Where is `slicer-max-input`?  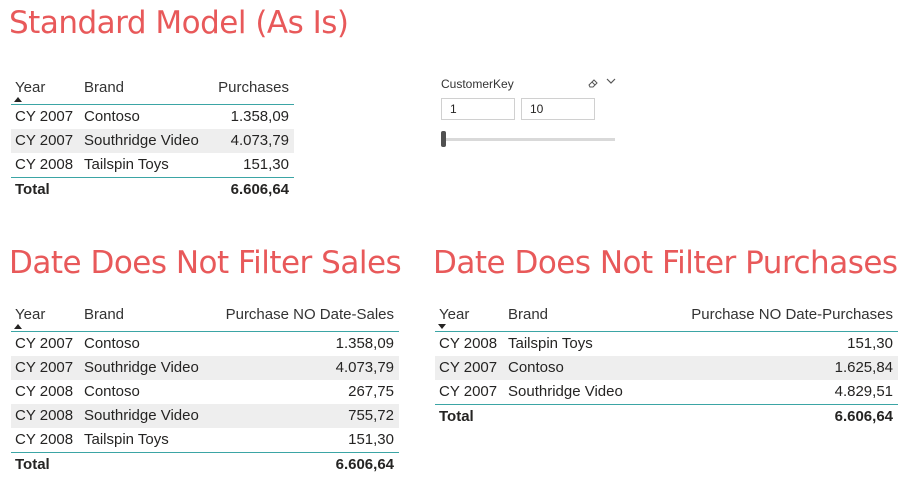
slicer-max-input is located at coordinates (558, 109).